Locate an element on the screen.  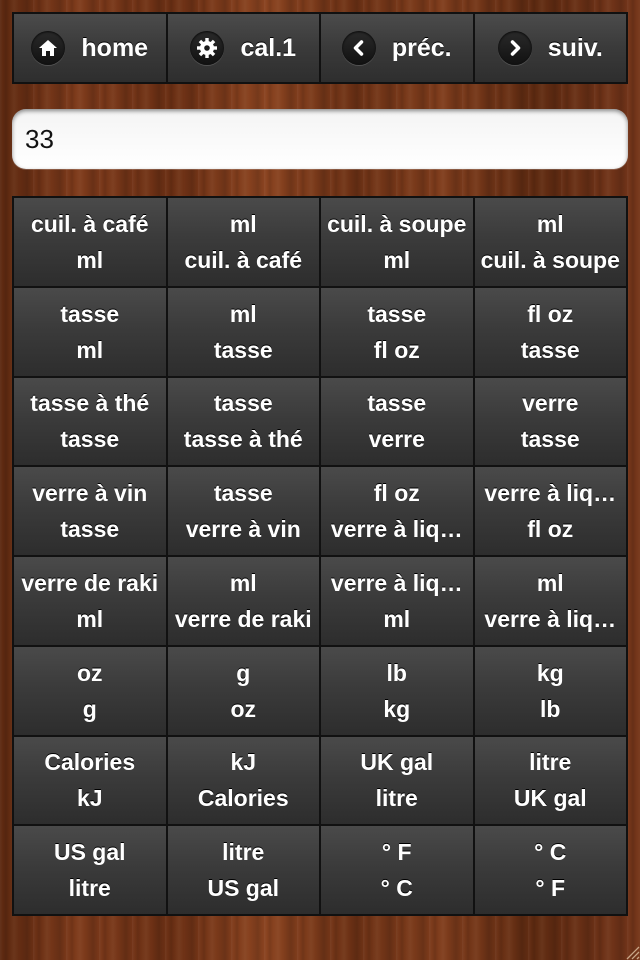
from-unit-label: kJ is located at coordinates (243, 762).